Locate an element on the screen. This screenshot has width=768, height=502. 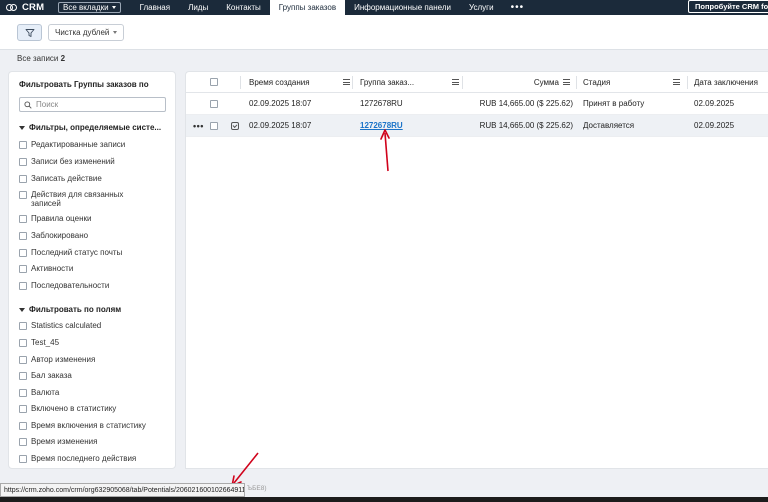
filter-option: Время изменения is located at coordinates (94, 441).